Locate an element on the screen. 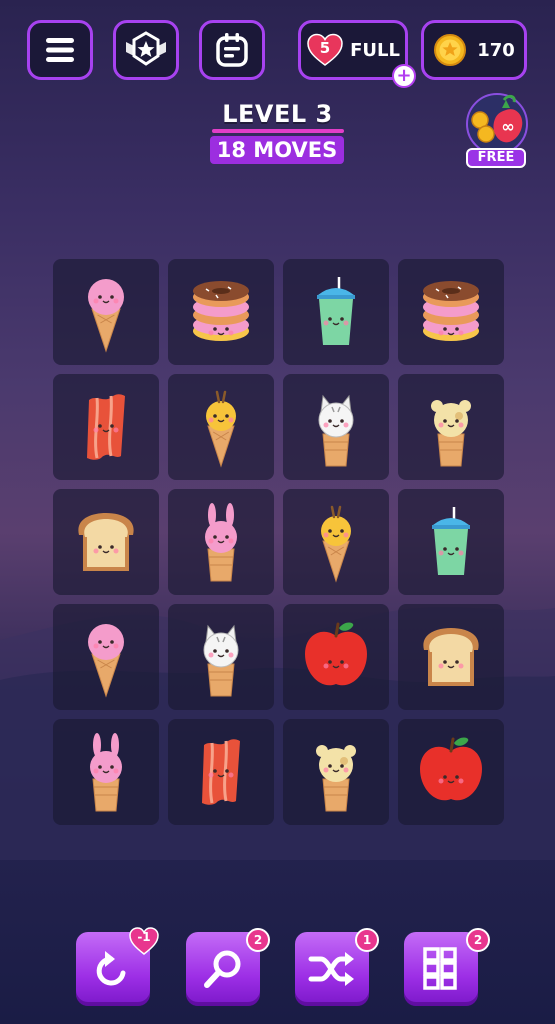 This screenshot has height=1024, width=555. undo-heart-badge: -1 is located at coordinates (144, 941).